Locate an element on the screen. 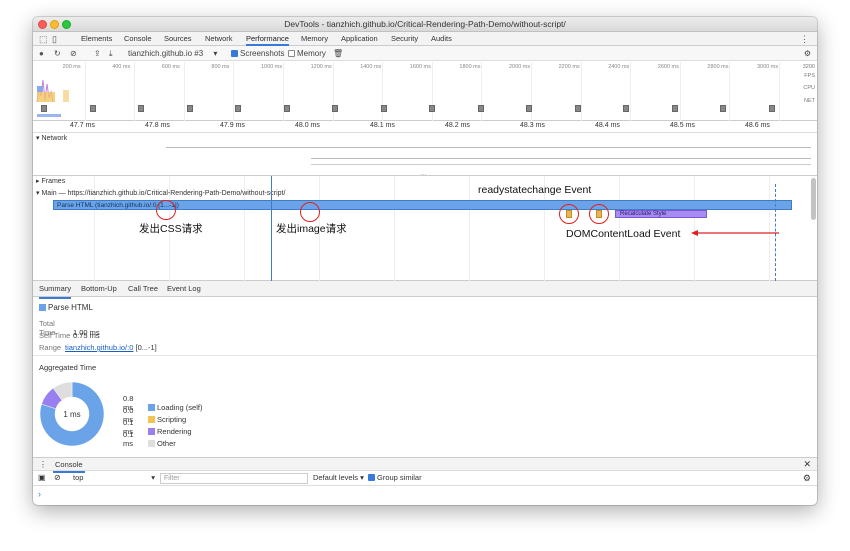 The image size is (850, 551). checkbox-checked-icon is located at coordinates (371, 477).